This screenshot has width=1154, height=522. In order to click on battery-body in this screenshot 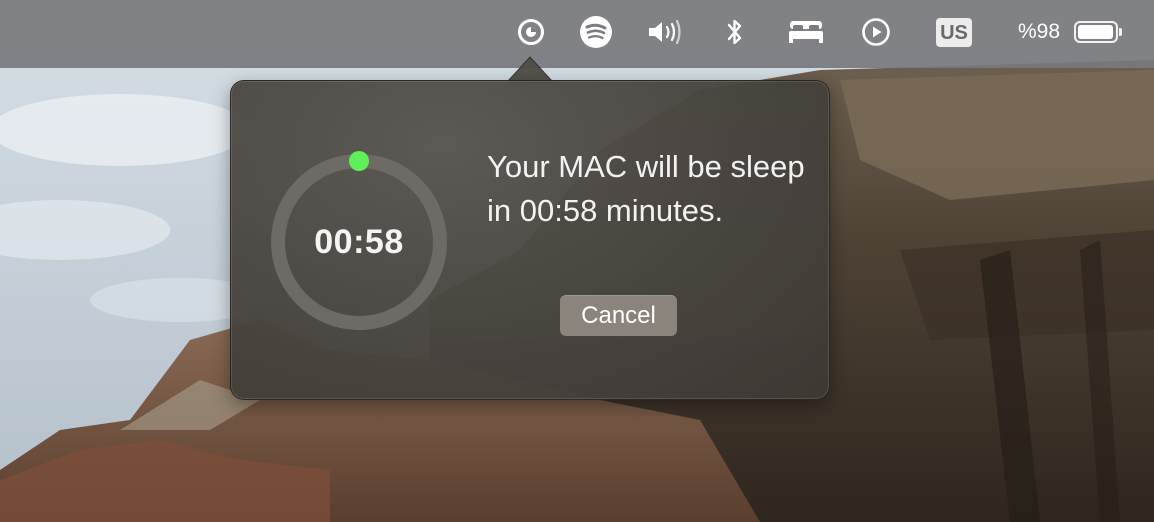, I will do `click(1096, 32)`.